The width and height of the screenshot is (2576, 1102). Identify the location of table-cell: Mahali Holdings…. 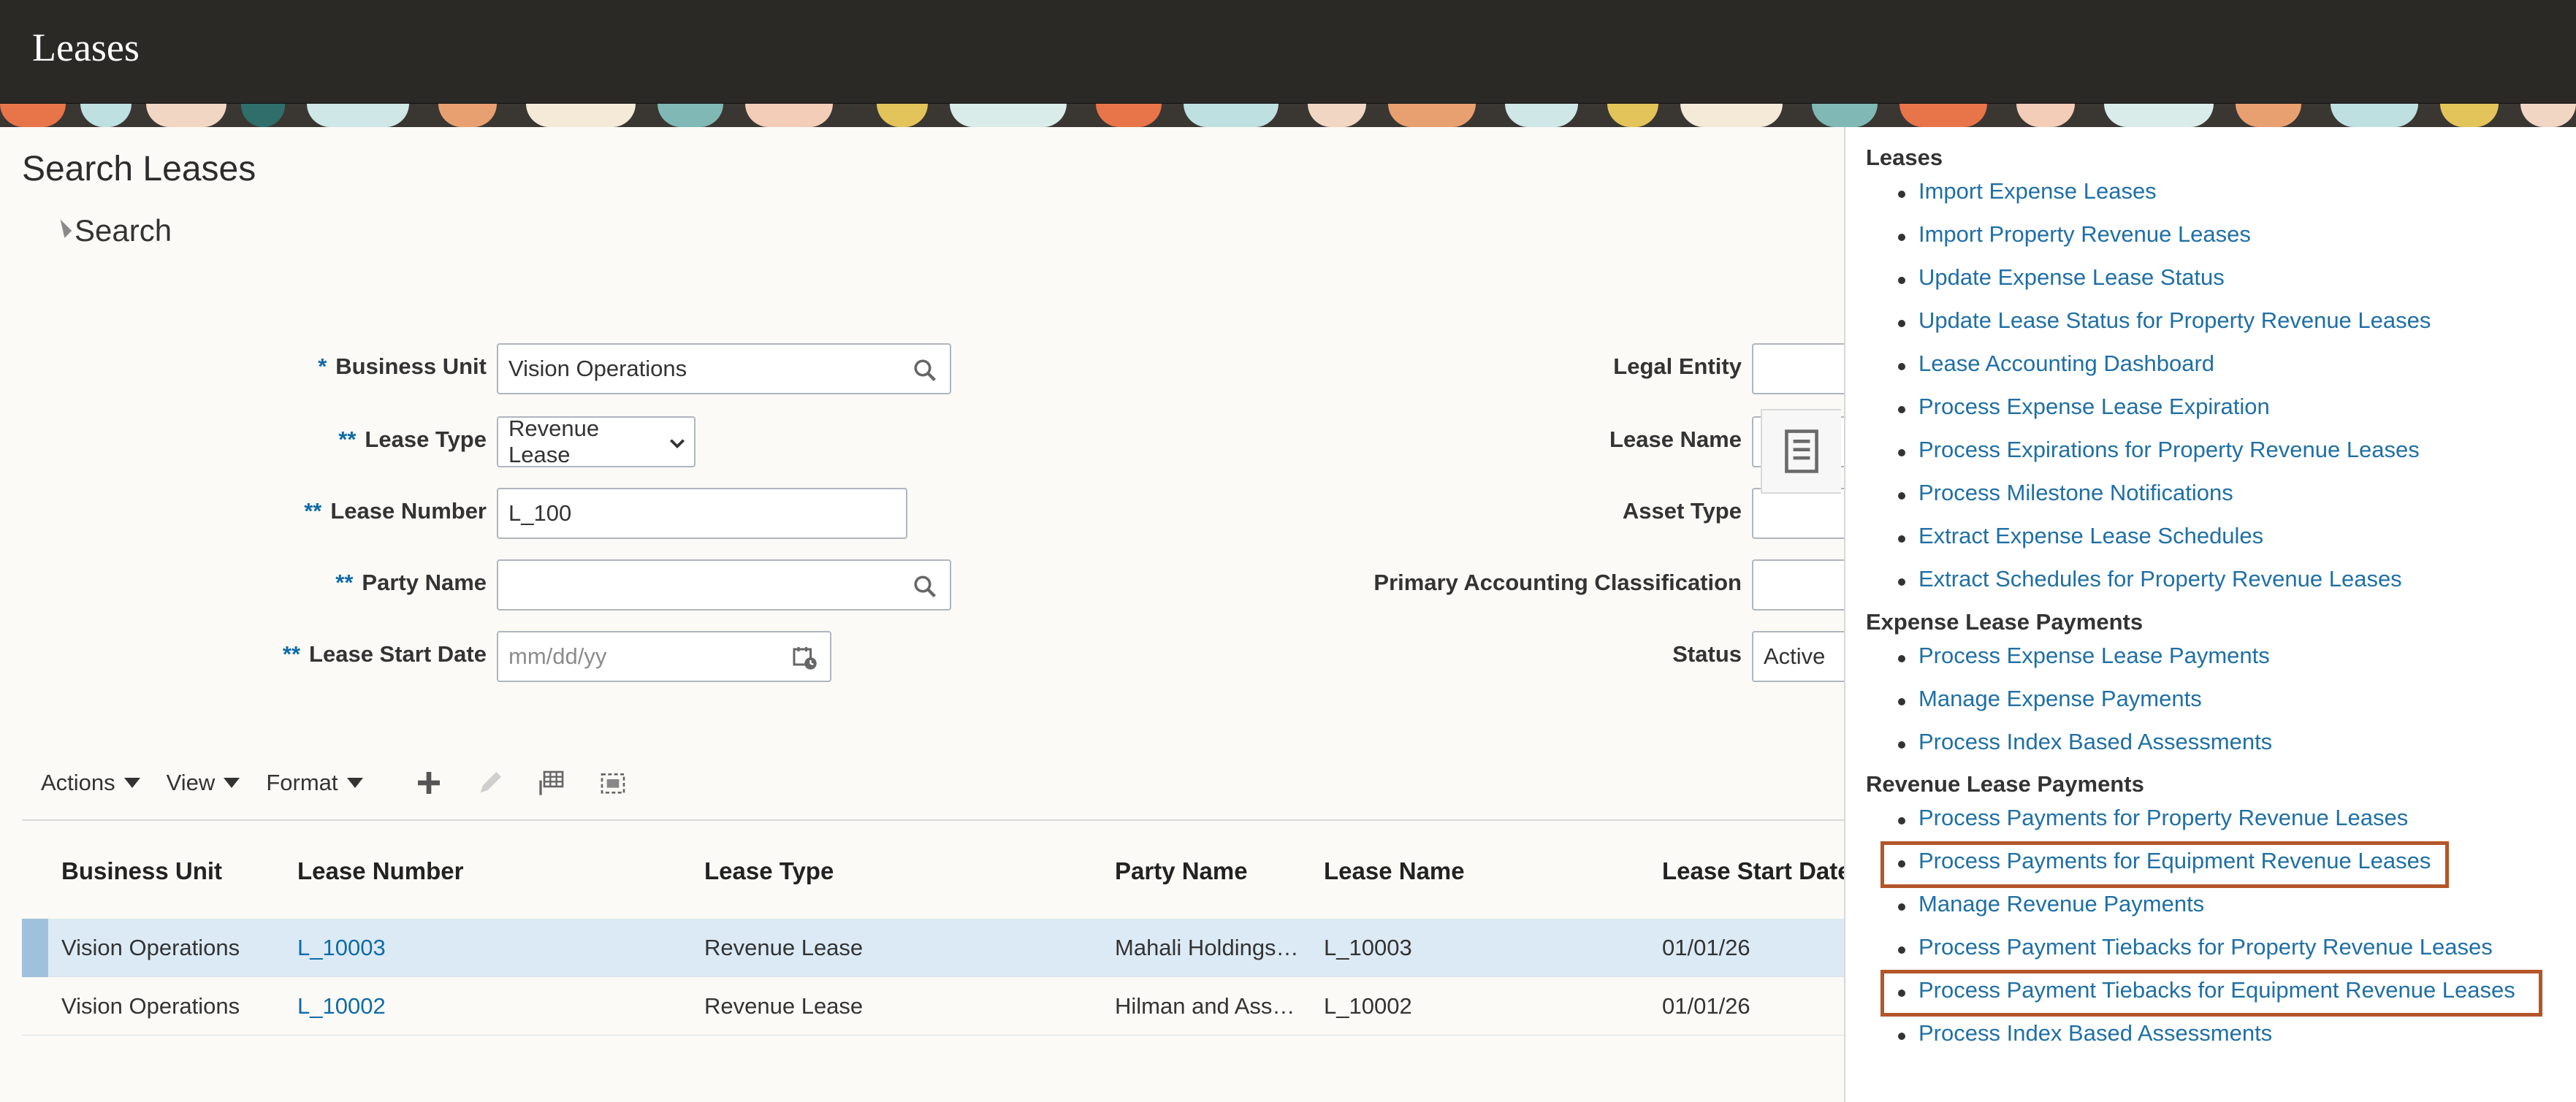
(1207, 947).